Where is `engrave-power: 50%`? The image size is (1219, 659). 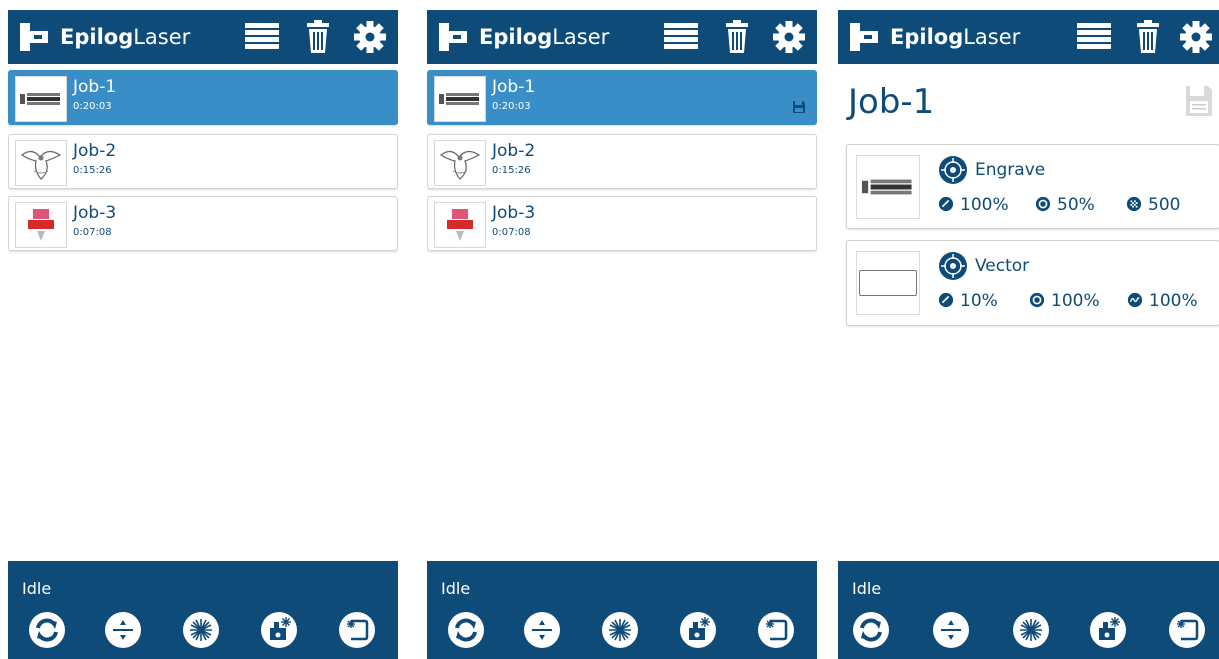
engrave-power: 50% is located at coordinates (1065, 205).